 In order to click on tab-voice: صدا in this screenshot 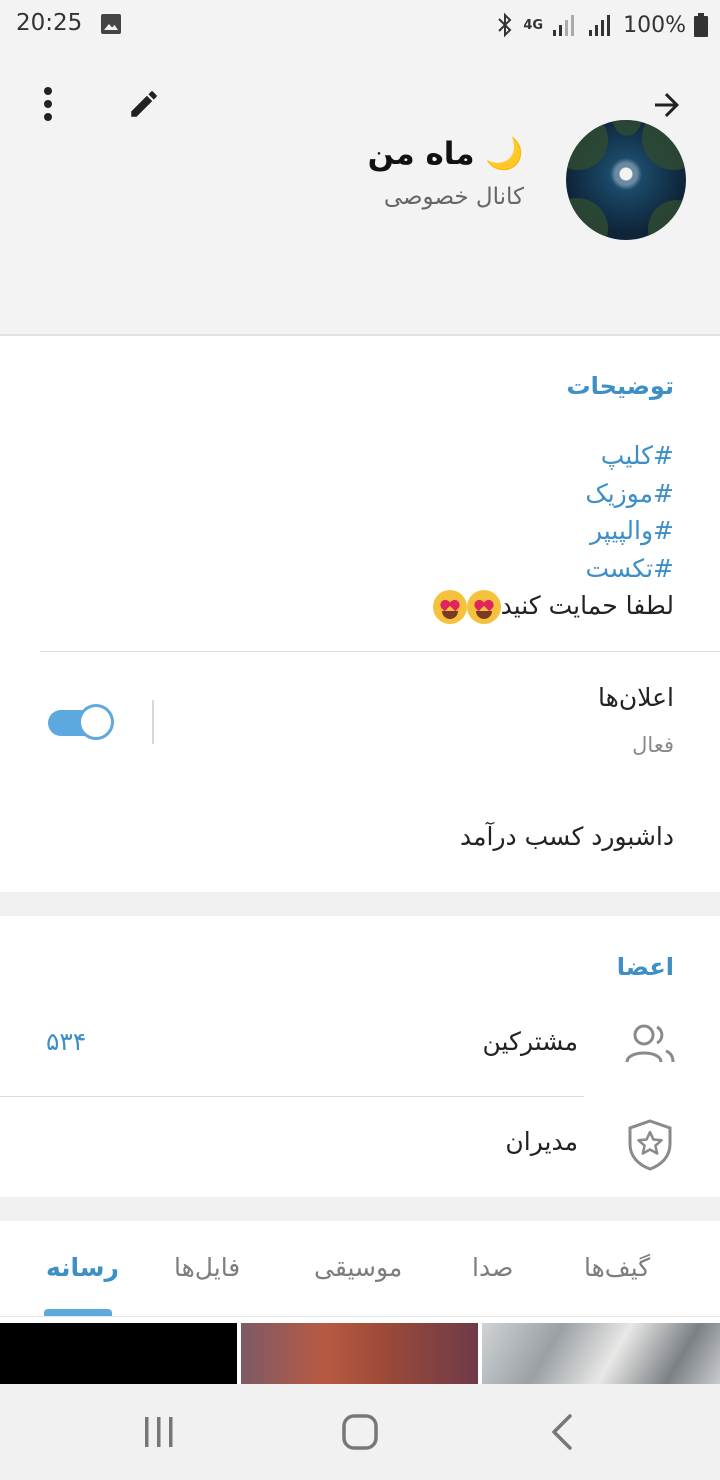, I will do `click(492, 1267)`.